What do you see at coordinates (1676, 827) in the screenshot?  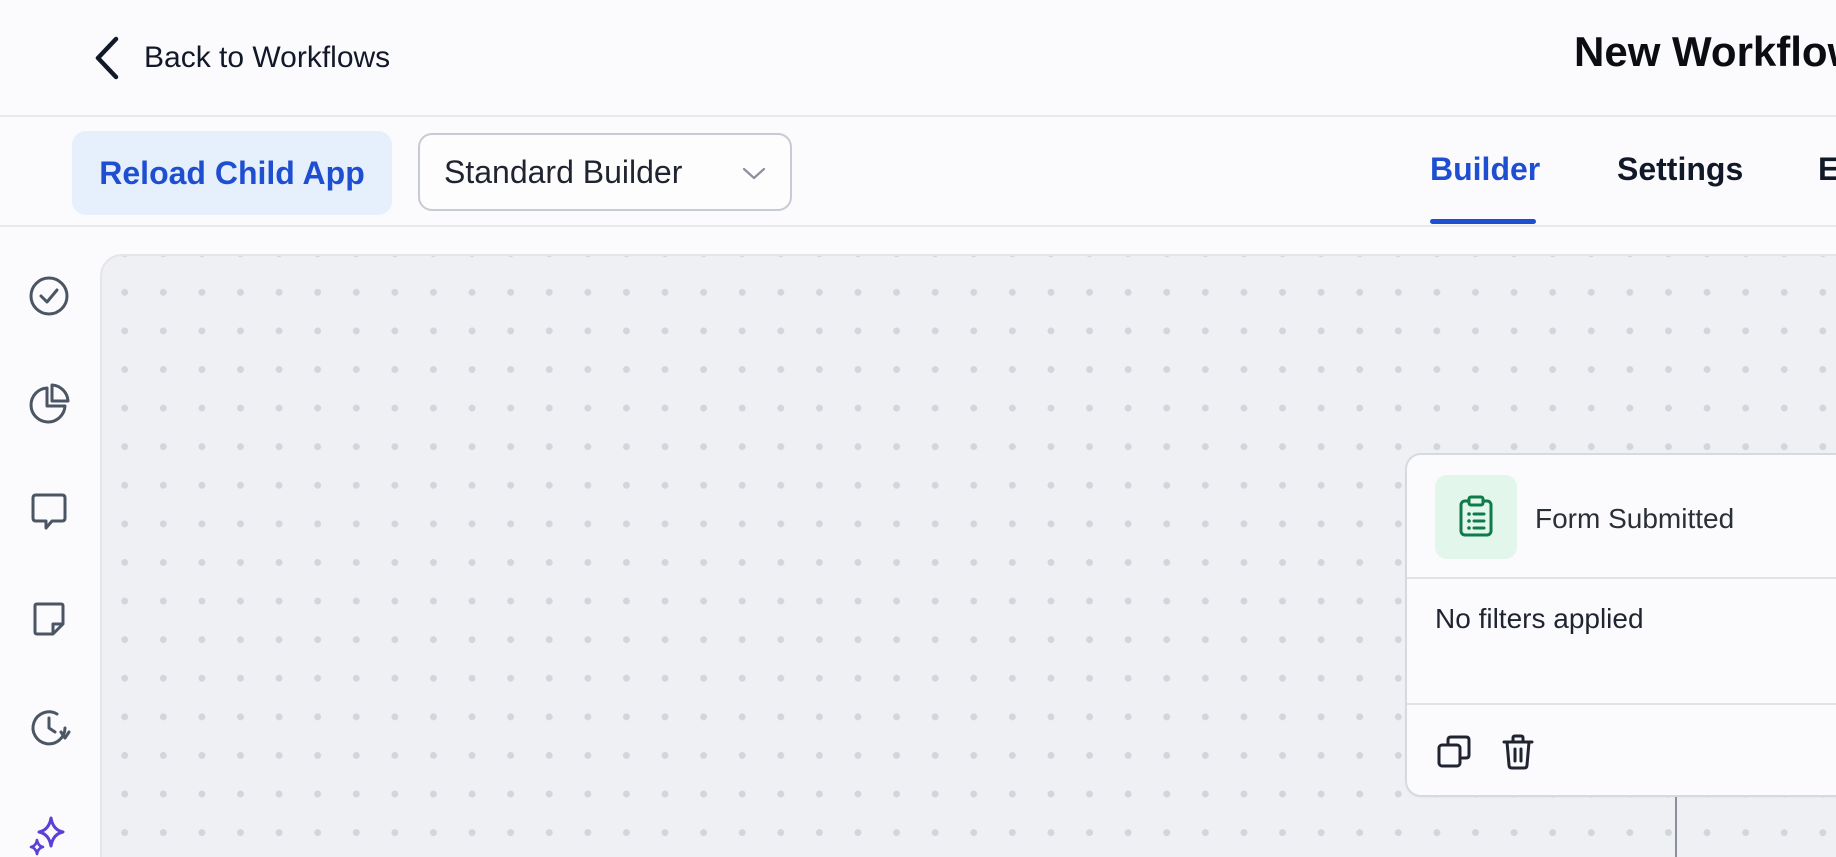 I see `node-connector-line` at bounding box center [1676, 827].